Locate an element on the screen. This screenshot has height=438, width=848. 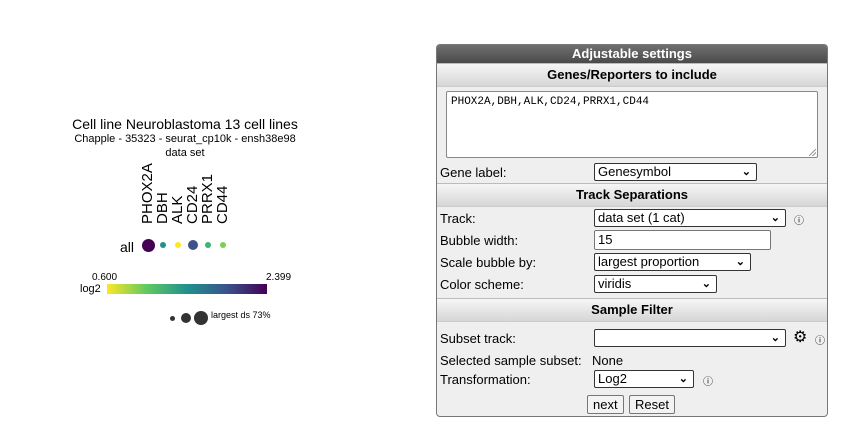
gene-label-label: Gene label: is located at coordinates (473, 172).